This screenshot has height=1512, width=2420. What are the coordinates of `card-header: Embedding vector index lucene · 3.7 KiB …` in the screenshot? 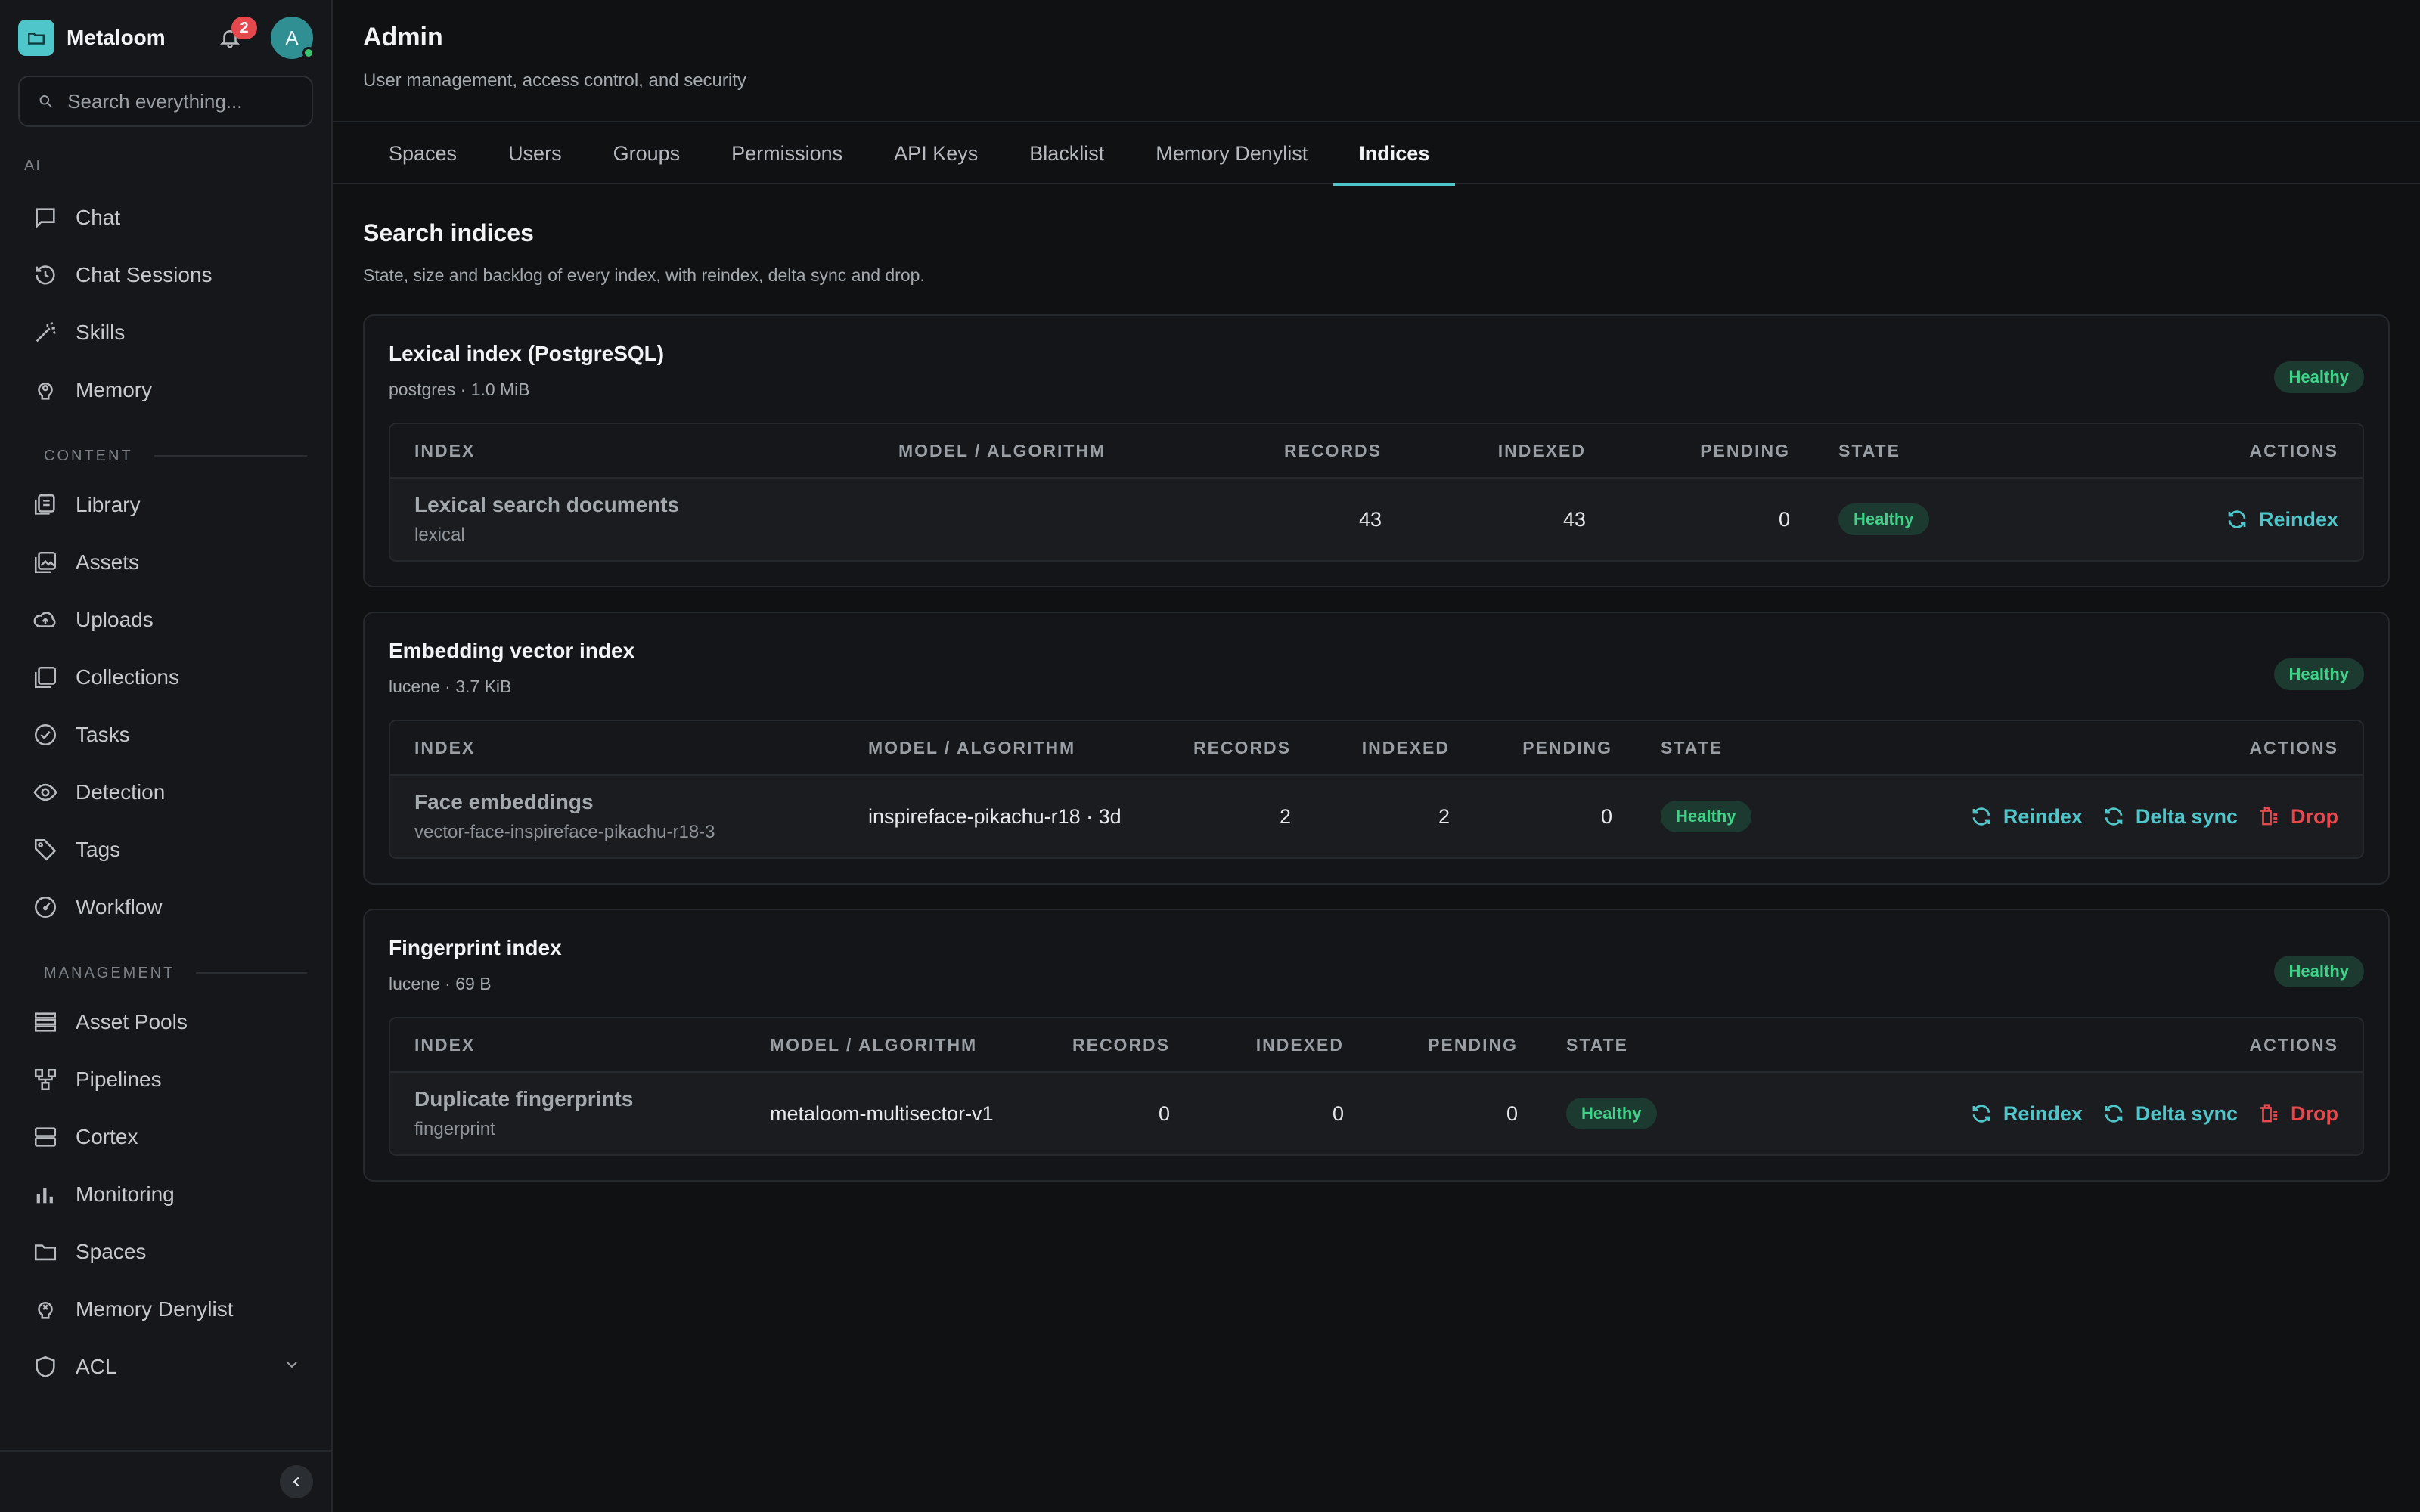 It's located at (1376, 668).